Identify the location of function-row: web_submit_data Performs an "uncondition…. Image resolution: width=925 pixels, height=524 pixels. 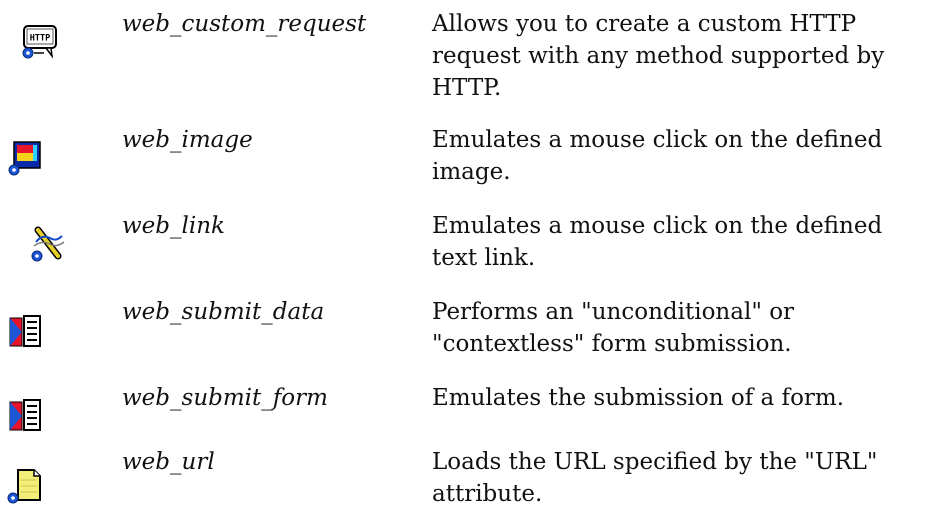
(462, 331).